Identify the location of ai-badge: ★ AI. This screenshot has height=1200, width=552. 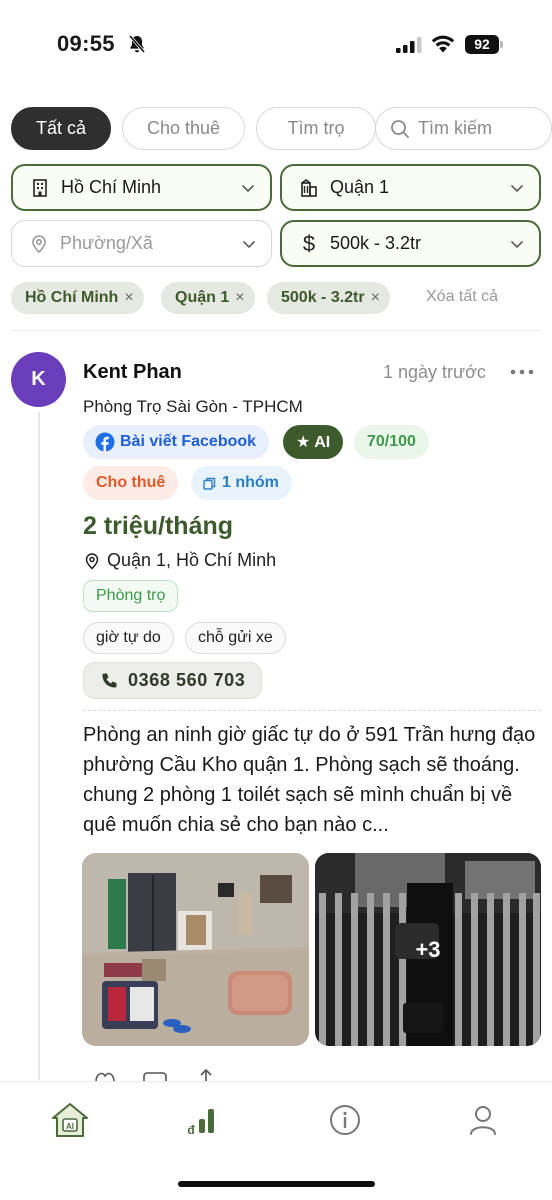
(313, 442).